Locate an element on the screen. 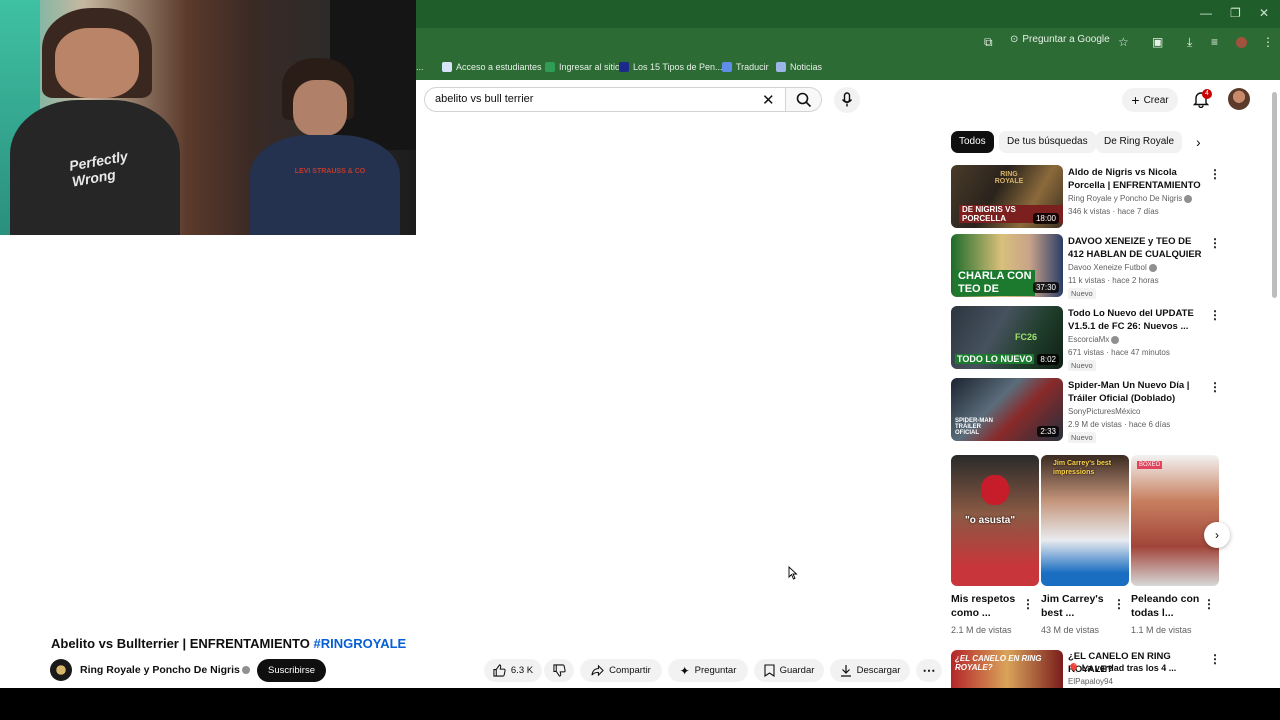  duration-badge: 18:00 is located at coordinates (1045, 218).